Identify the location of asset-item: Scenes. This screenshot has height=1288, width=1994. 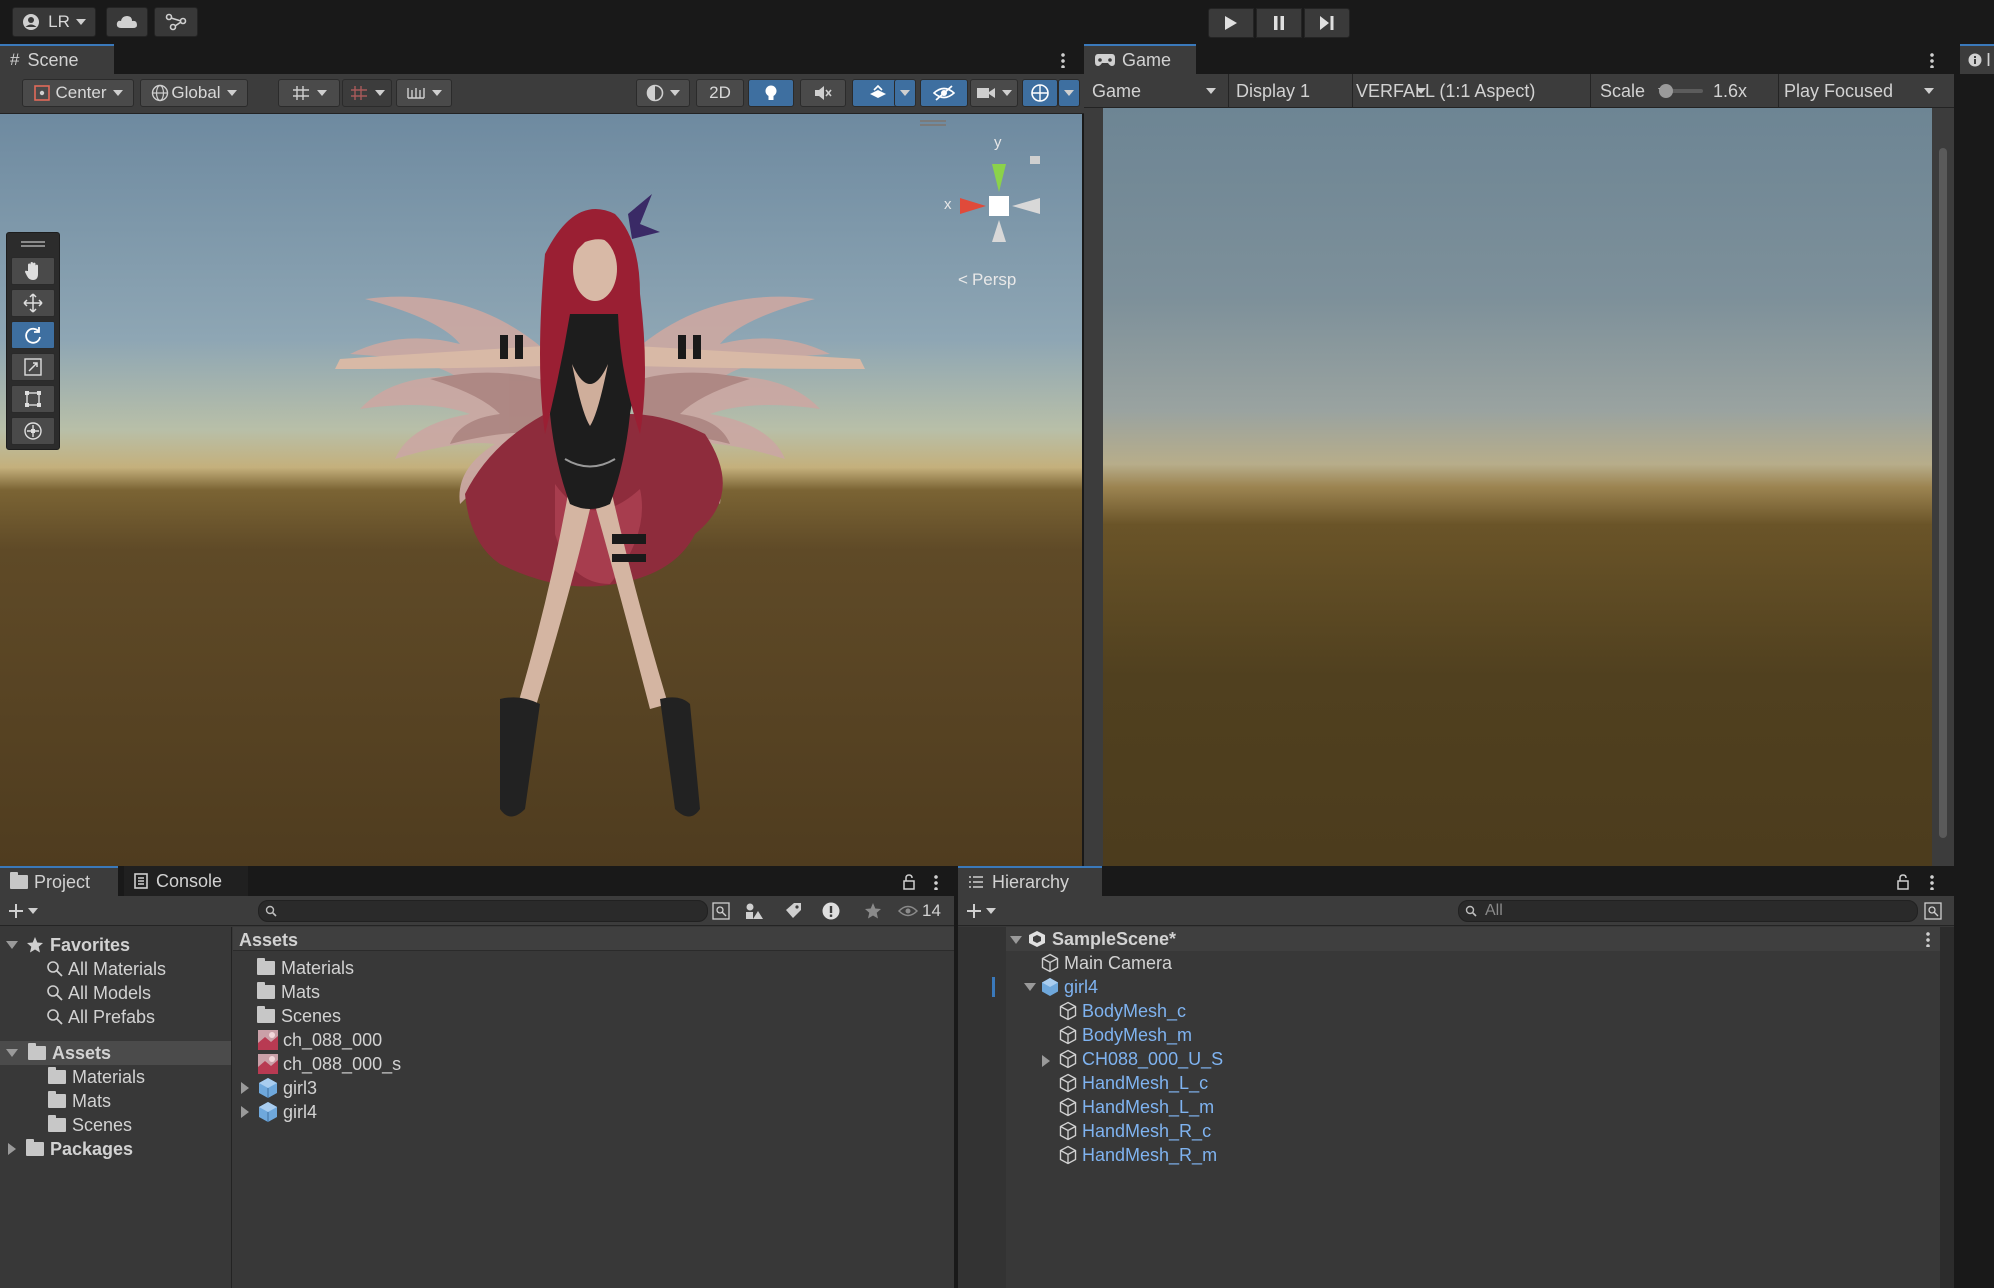
(299, 1016).